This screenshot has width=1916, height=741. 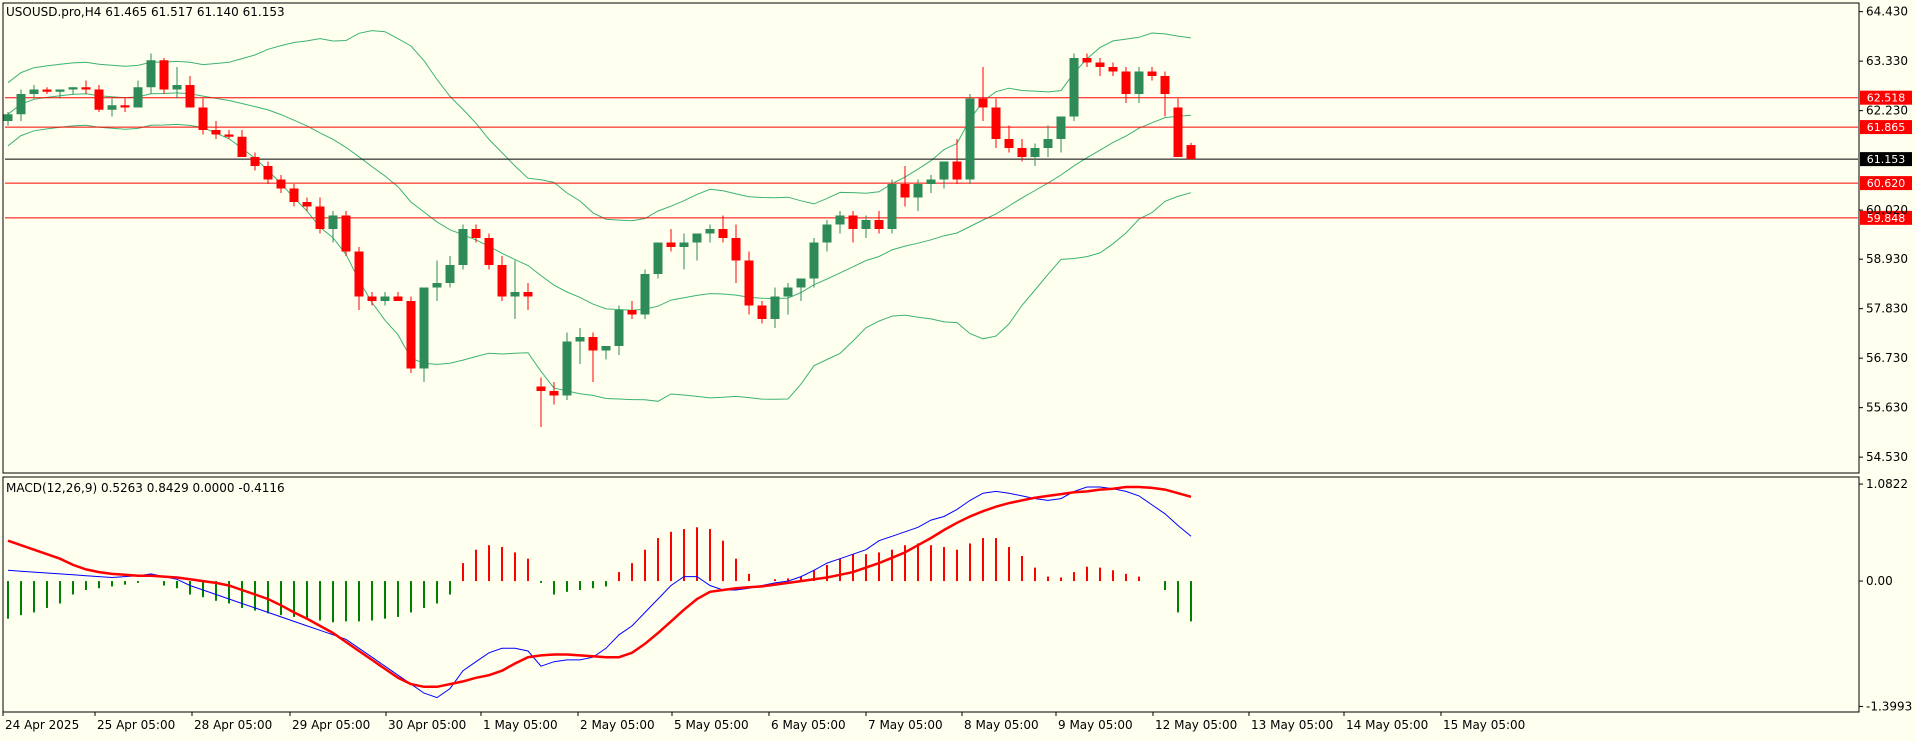 What do you see at coordinates (1887, 457) in the screenshot?
I see `price-tick-label: 54.530` at bounding box center [1887, 457].